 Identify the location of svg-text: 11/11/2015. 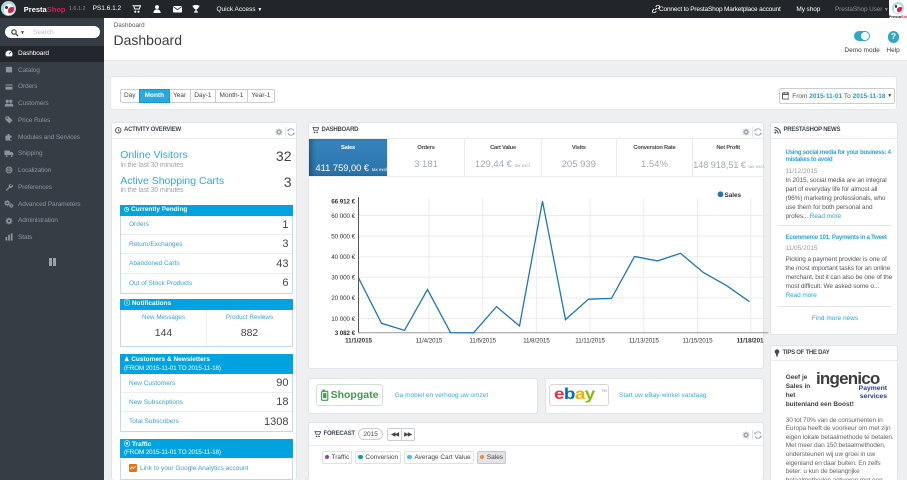
(590, 341).